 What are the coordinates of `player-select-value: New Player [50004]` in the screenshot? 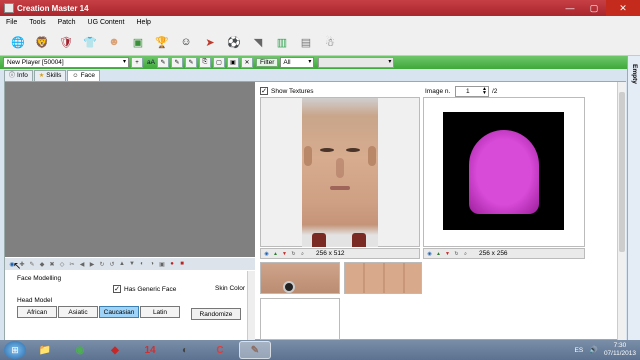 It's located at (35, 62).